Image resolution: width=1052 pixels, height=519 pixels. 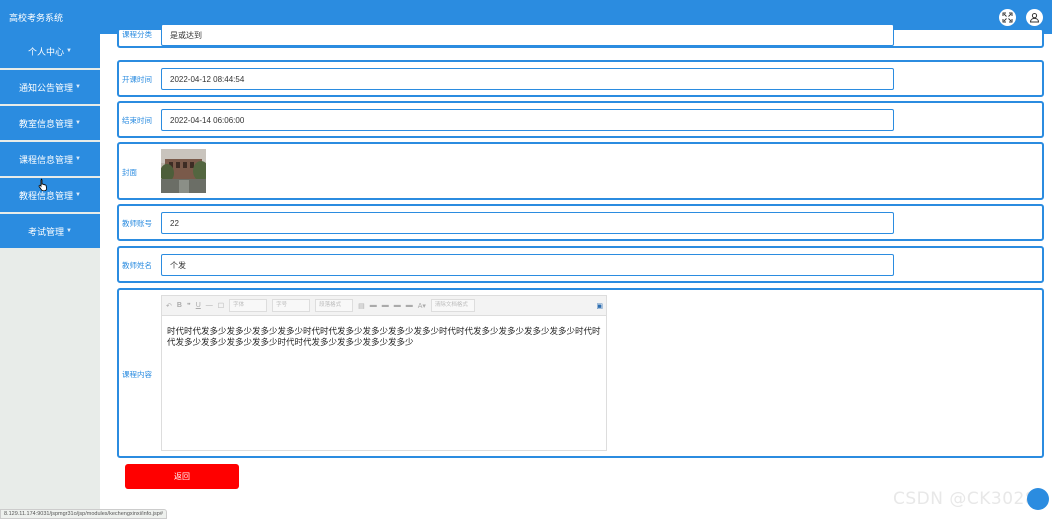 I want to click on cover-image, so click(x=183, y=171).